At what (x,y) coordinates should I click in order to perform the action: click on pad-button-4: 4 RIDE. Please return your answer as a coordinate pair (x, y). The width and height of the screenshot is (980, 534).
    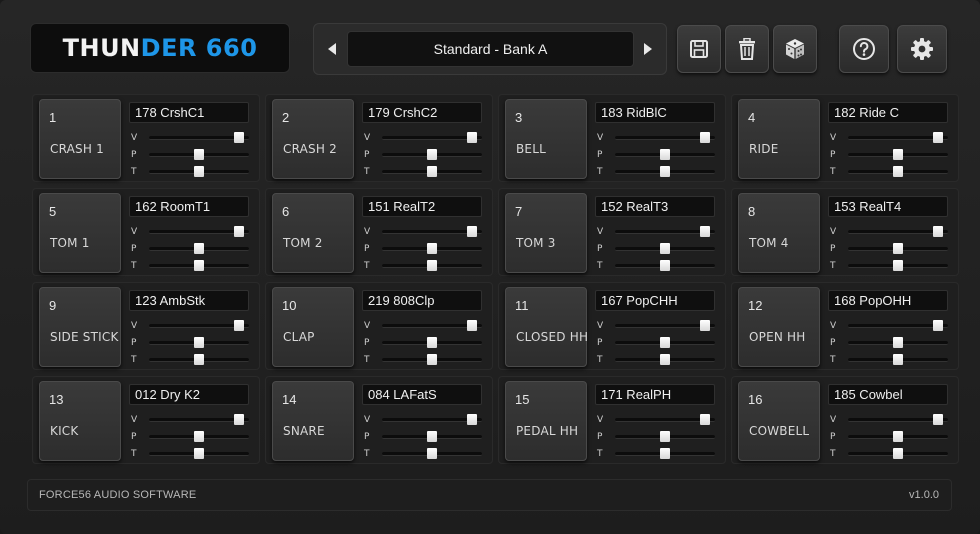
    Looking at the image, I should click on (779, 139).